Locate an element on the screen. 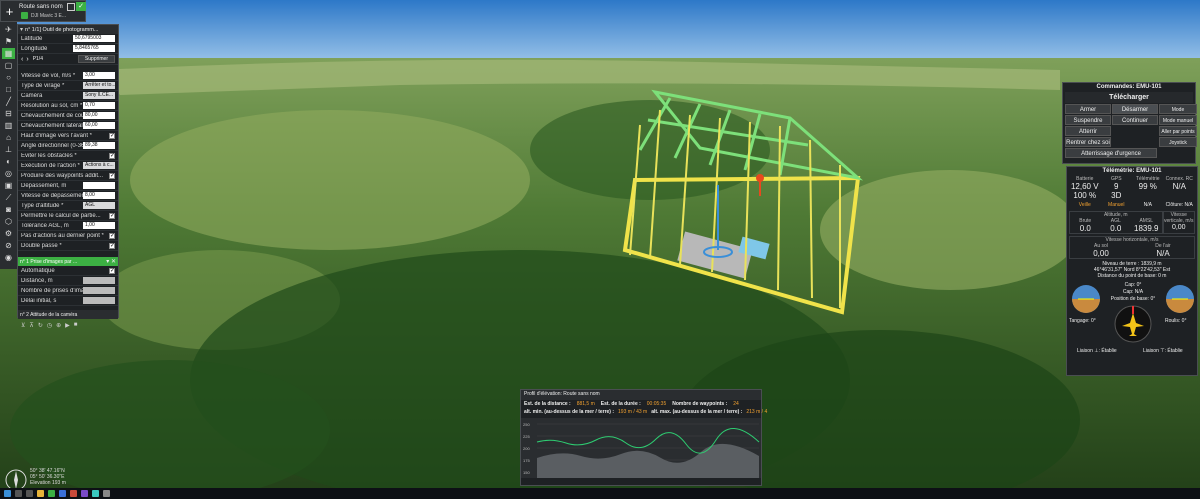 This screenshot has height=499, width=1200. camera-icon: ◙ is located at coordinates (8, 209).